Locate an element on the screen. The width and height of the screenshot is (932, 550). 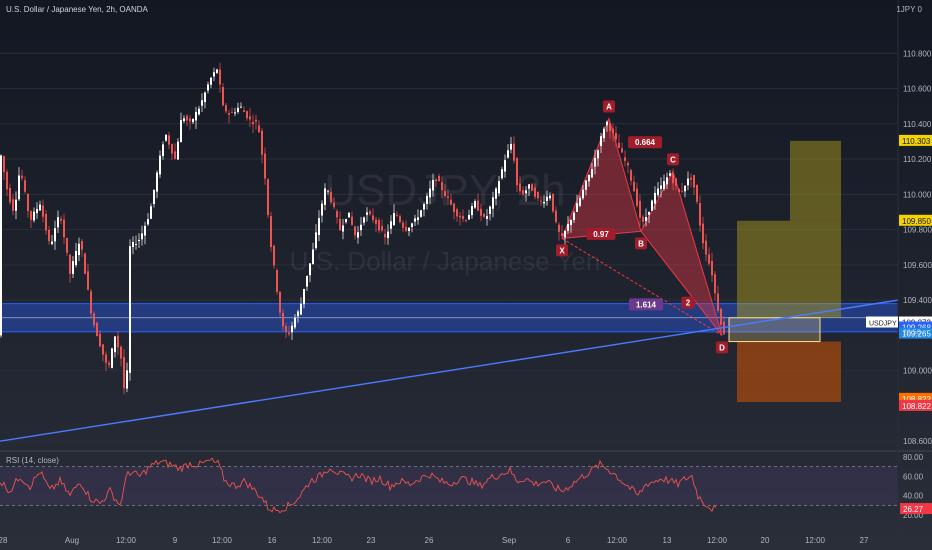
time-axis-tick: 23 is located at coordinates (371, 540).